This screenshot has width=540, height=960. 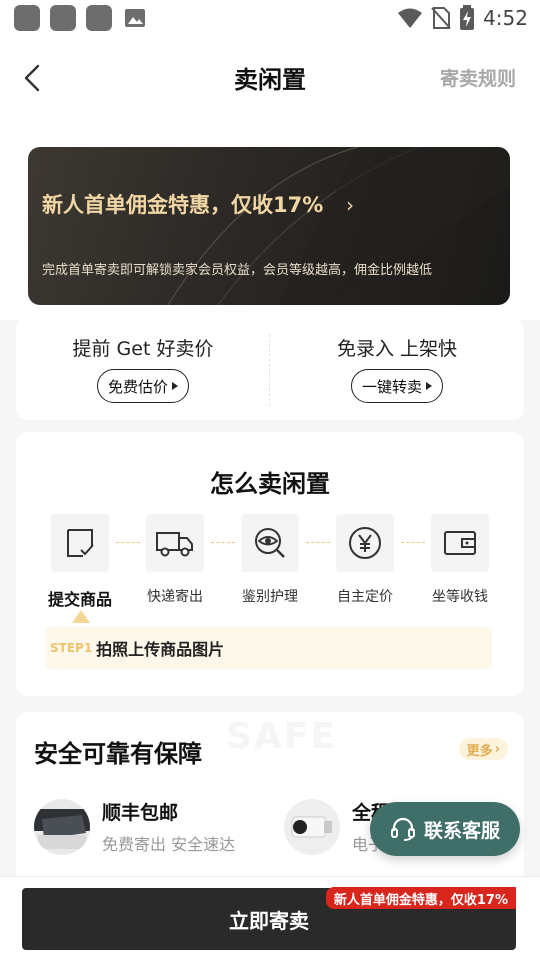 I want to click on active-step-pointer, so click(x=81, y=616).